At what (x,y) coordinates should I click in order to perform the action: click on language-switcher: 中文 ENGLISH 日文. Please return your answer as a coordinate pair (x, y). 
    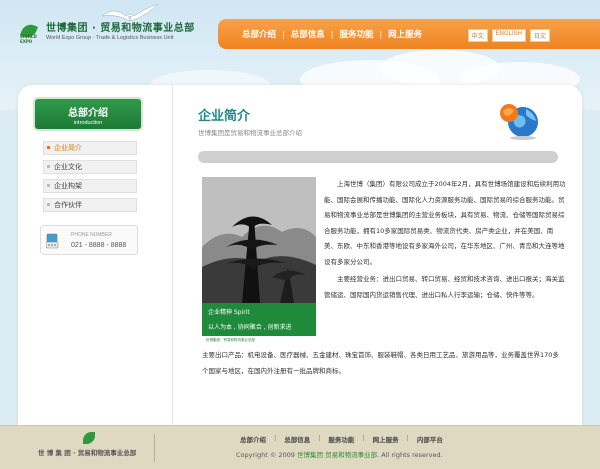
    Looking at the image, I should click on (508, 35).